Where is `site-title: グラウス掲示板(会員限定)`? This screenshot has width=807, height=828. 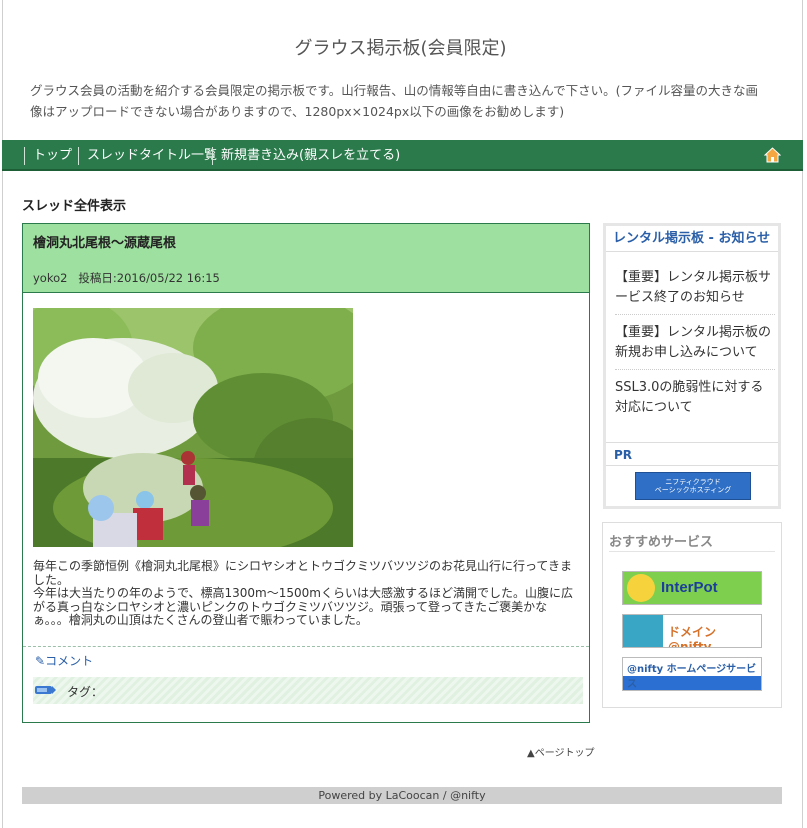
site-title: グラウス掲示板(会員限定) is located at coordinates (400, 48).